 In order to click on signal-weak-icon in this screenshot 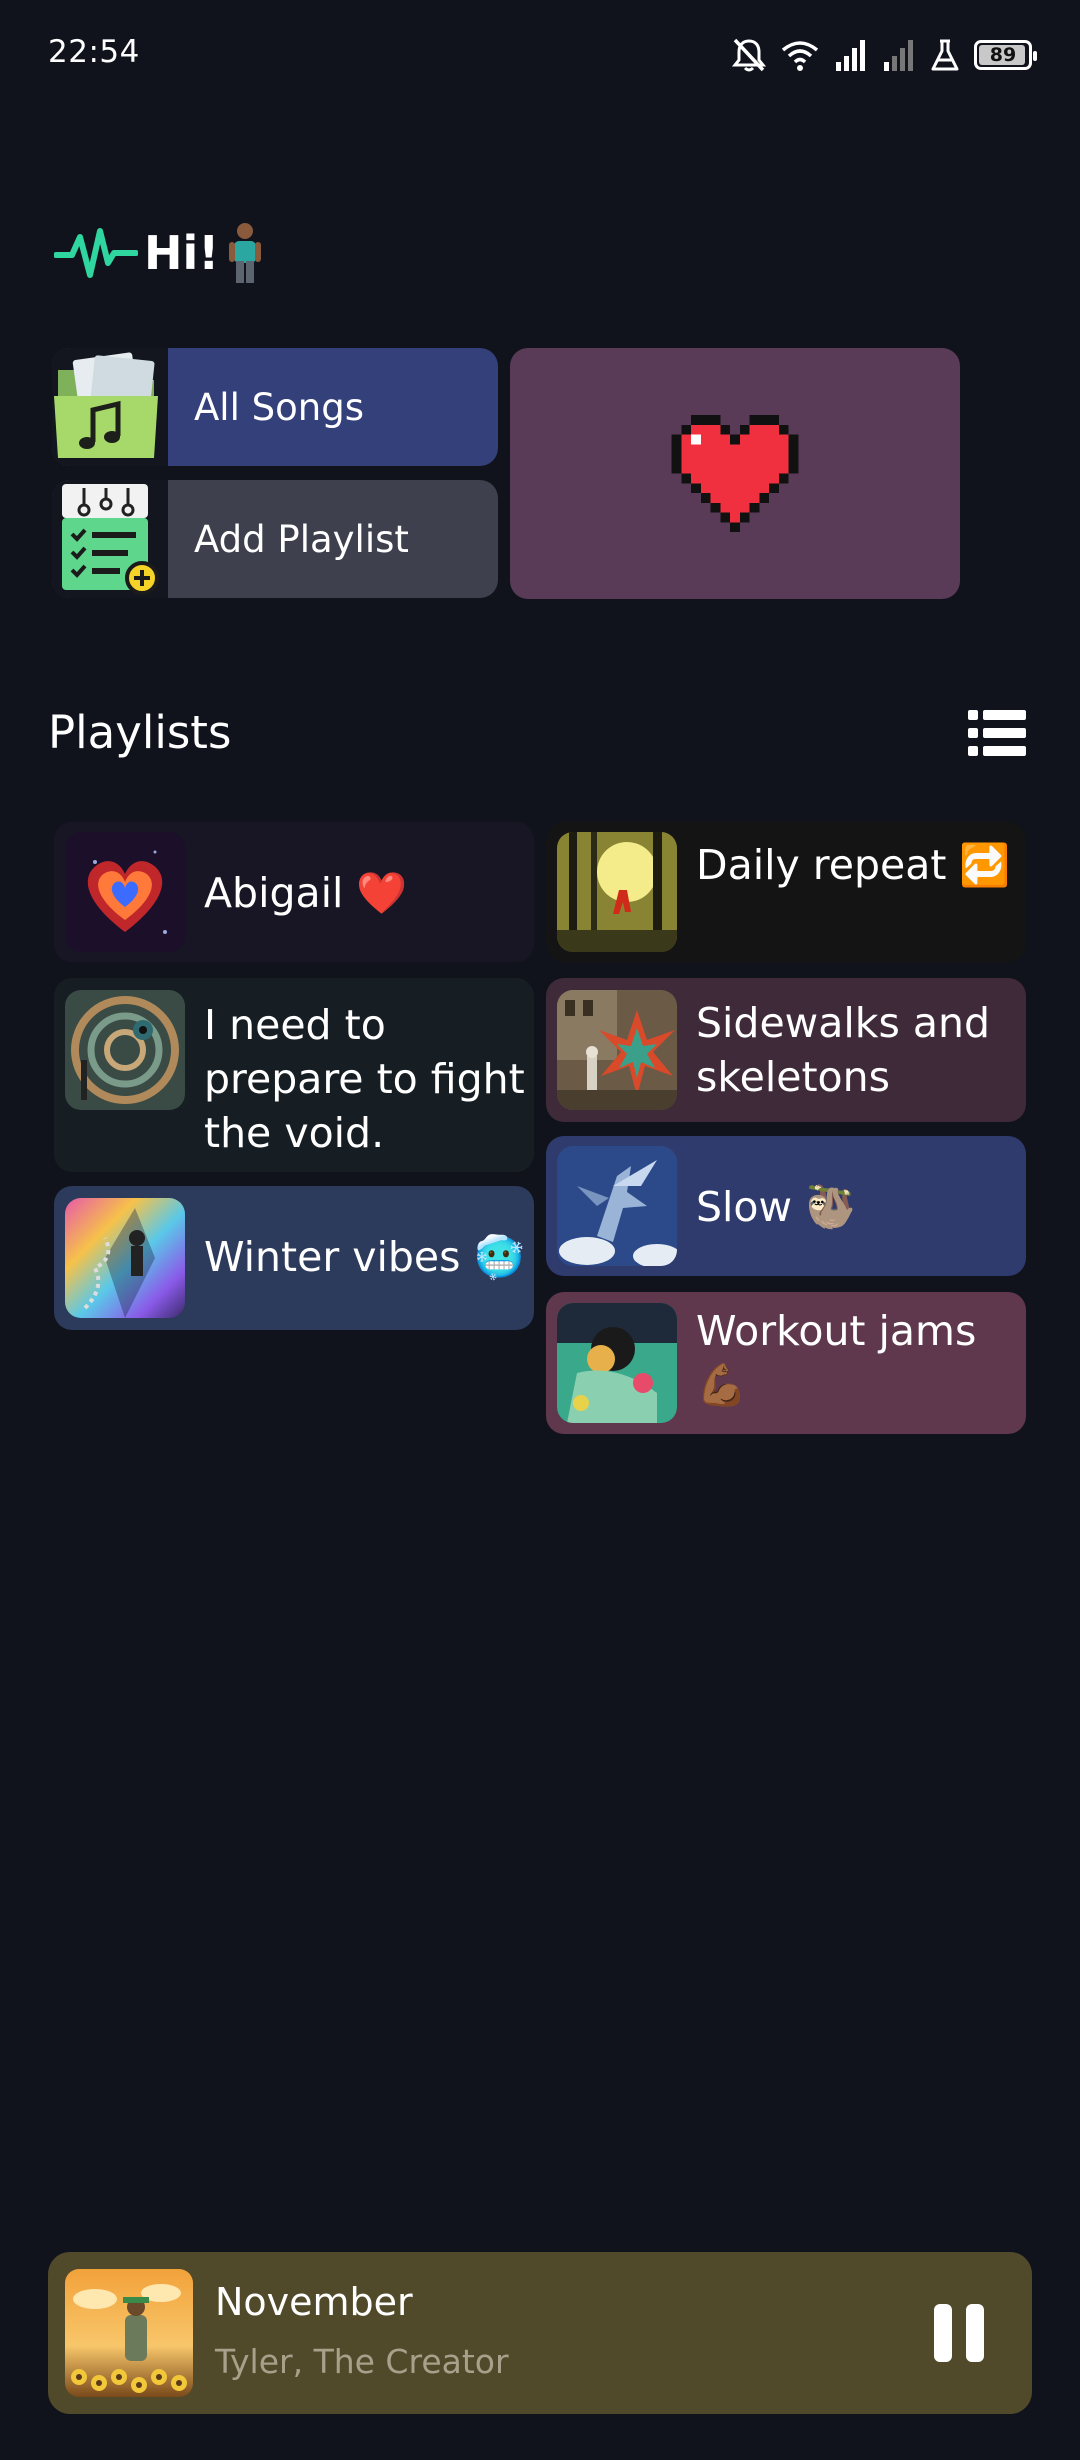, I will do `click(898, 55)`.